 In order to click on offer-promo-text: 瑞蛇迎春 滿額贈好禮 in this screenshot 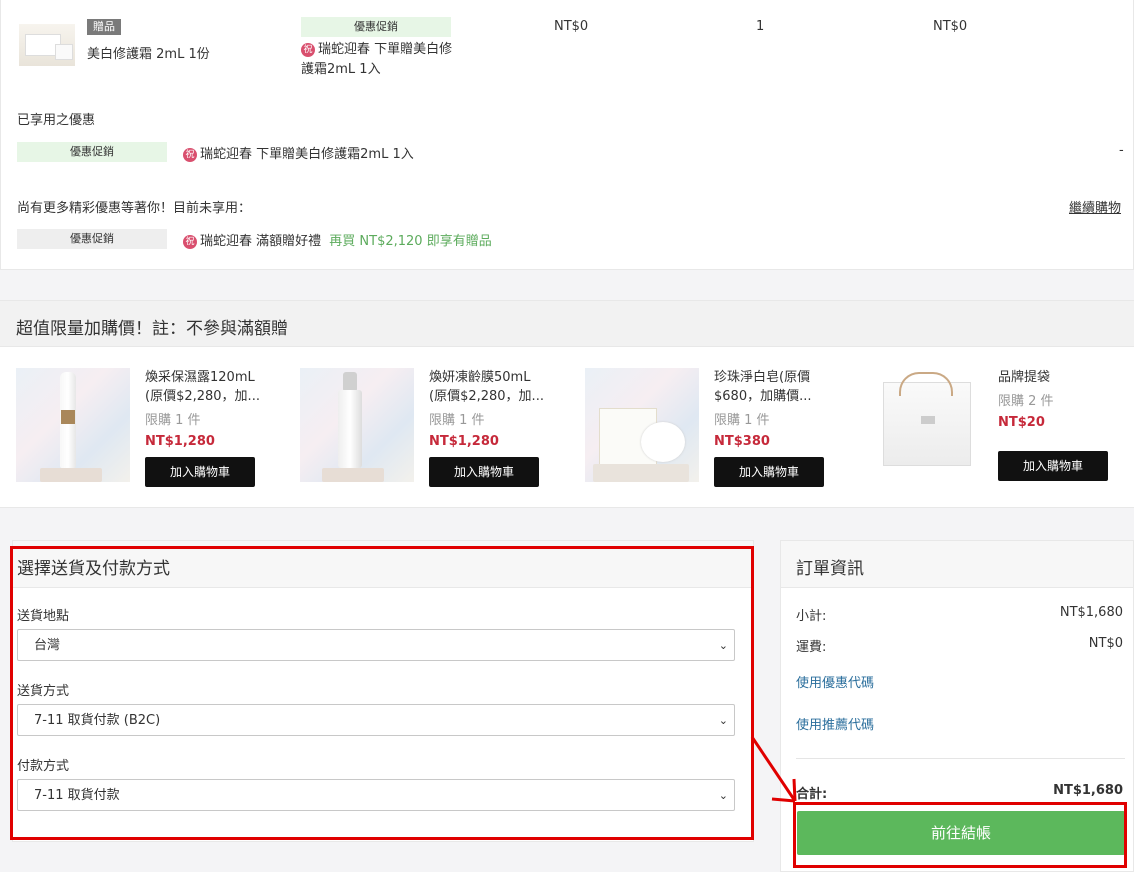, I will do `click(261, 241)`.